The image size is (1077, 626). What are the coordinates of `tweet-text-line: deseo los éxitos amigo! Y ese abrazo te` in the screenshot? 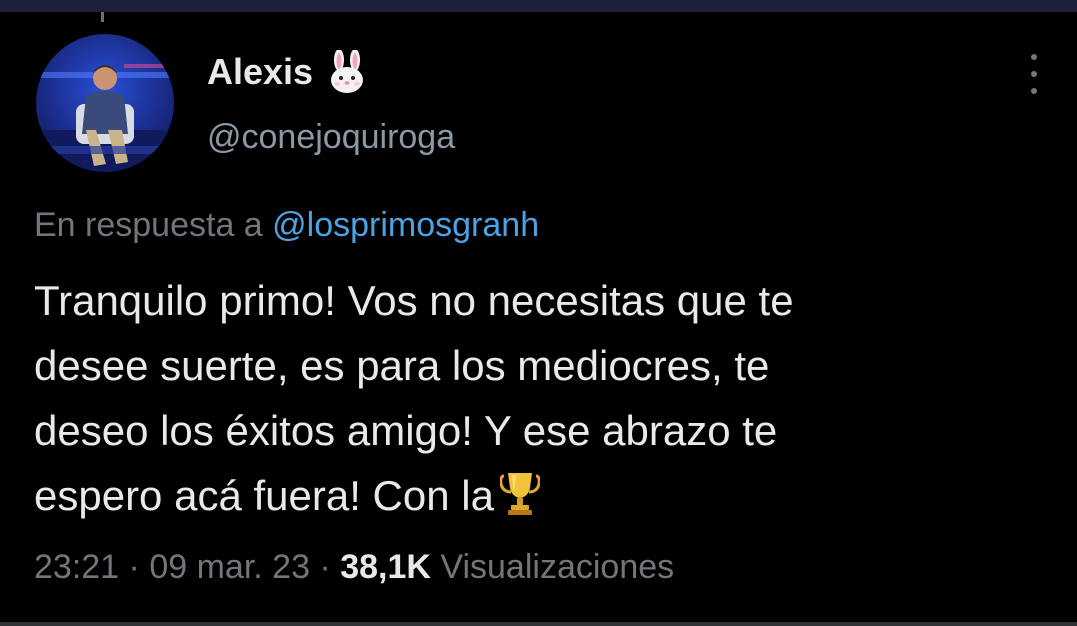 It's located at (406, 430).